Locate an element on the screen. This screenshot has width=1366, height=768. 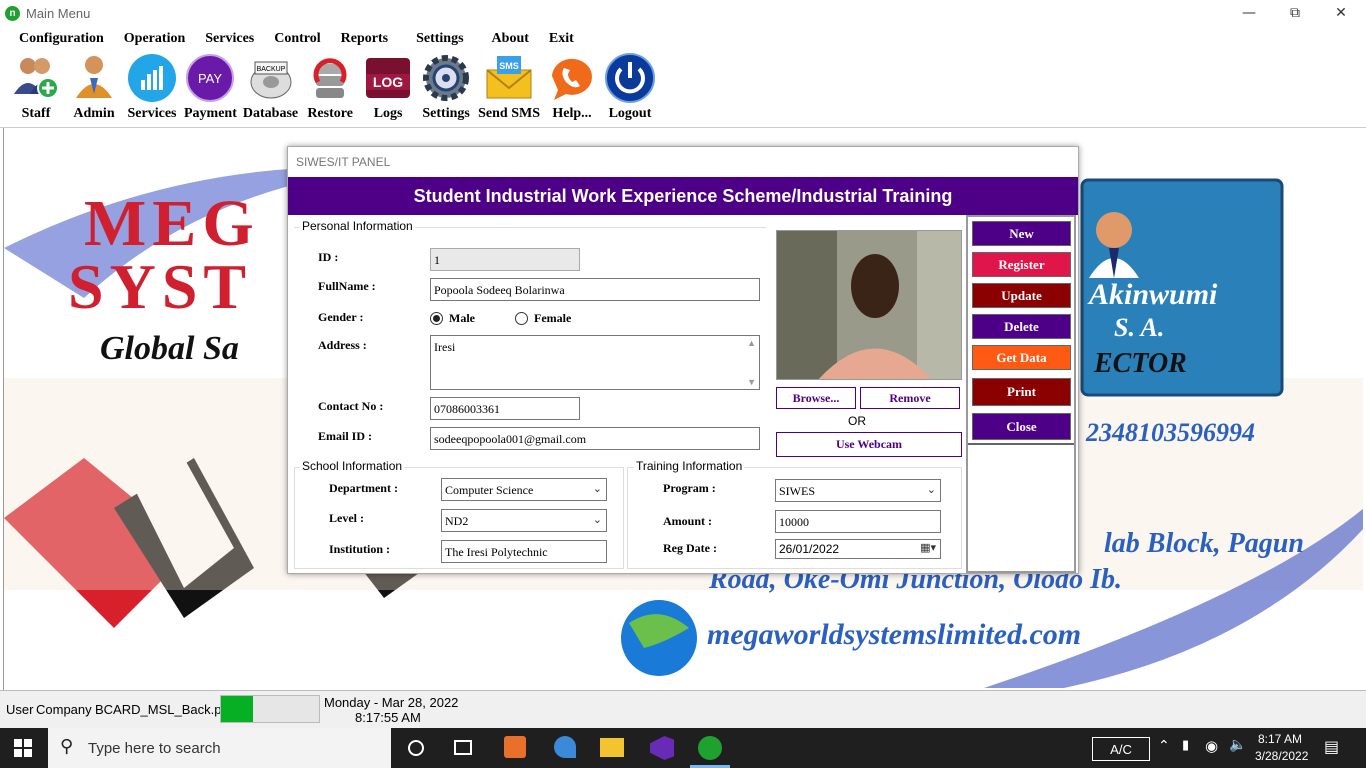
send-sms-button: SMS Send SMS is located at coordinates (509, 89).